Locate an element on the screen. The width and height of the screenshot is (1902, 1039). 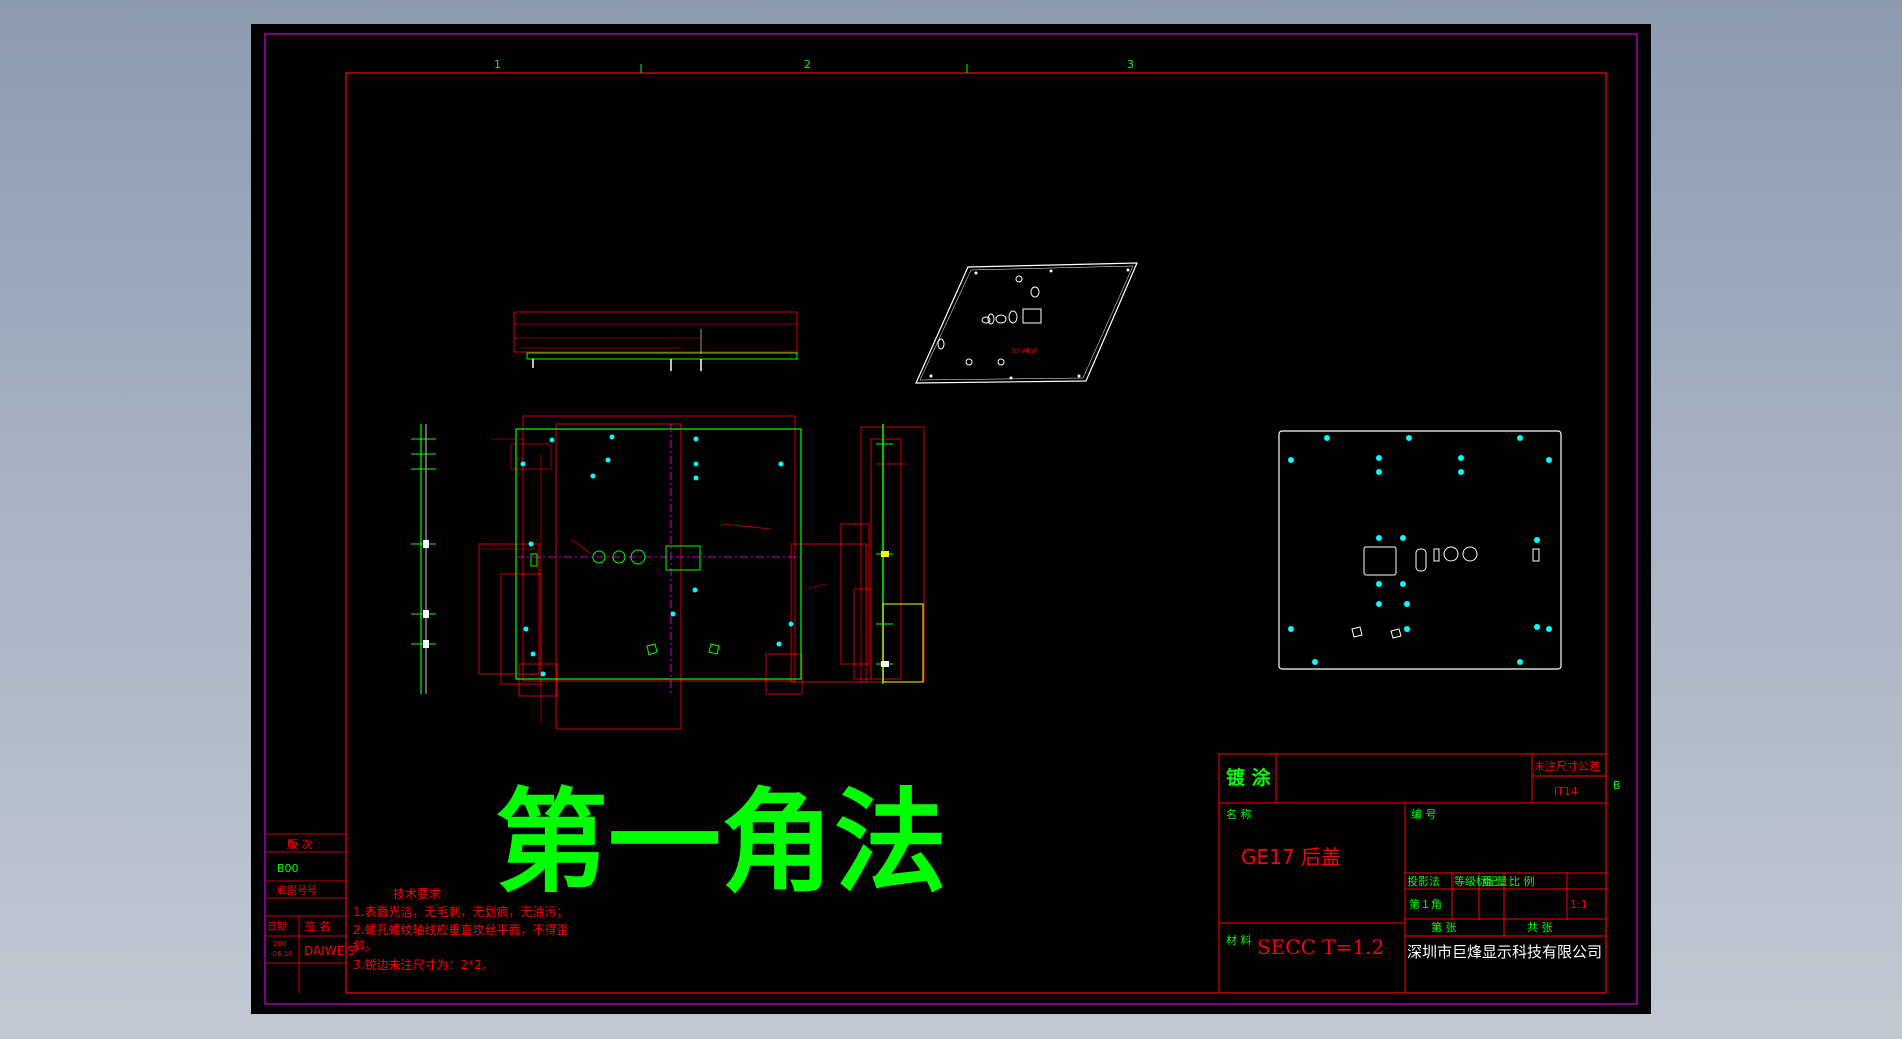
tech-heading: 技术要求 is located at coordinates (417, 894).